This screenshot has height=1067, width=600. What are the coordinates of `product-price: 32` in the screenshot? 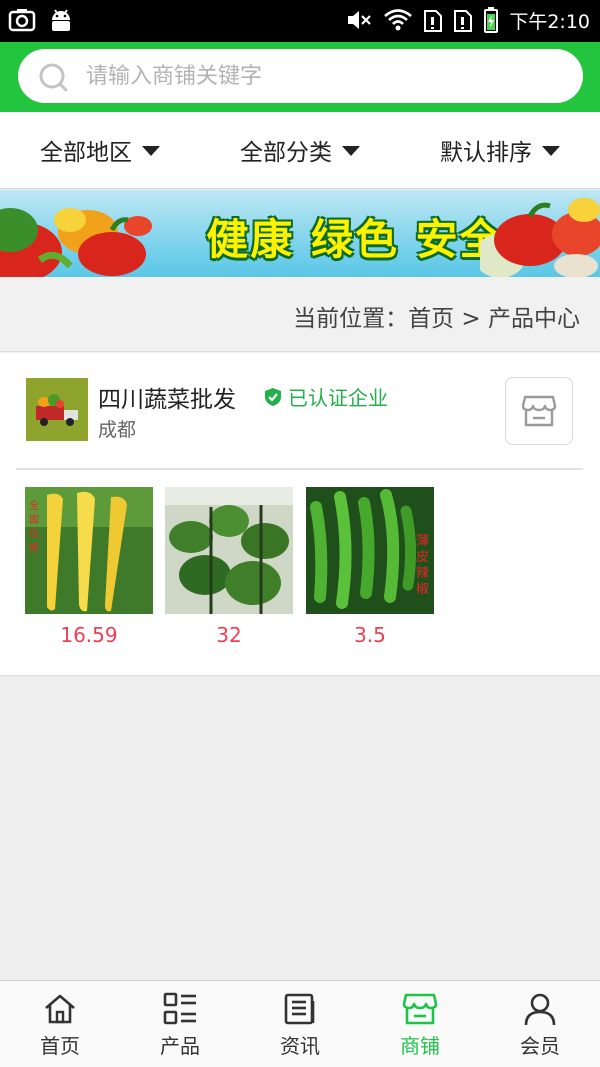 It's located at (229, 635).